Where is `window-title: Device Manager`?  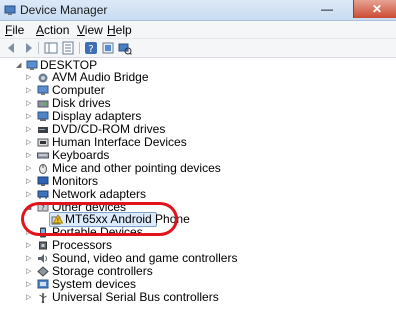
window-title: Device Manager is located at coordinates (64, 10).